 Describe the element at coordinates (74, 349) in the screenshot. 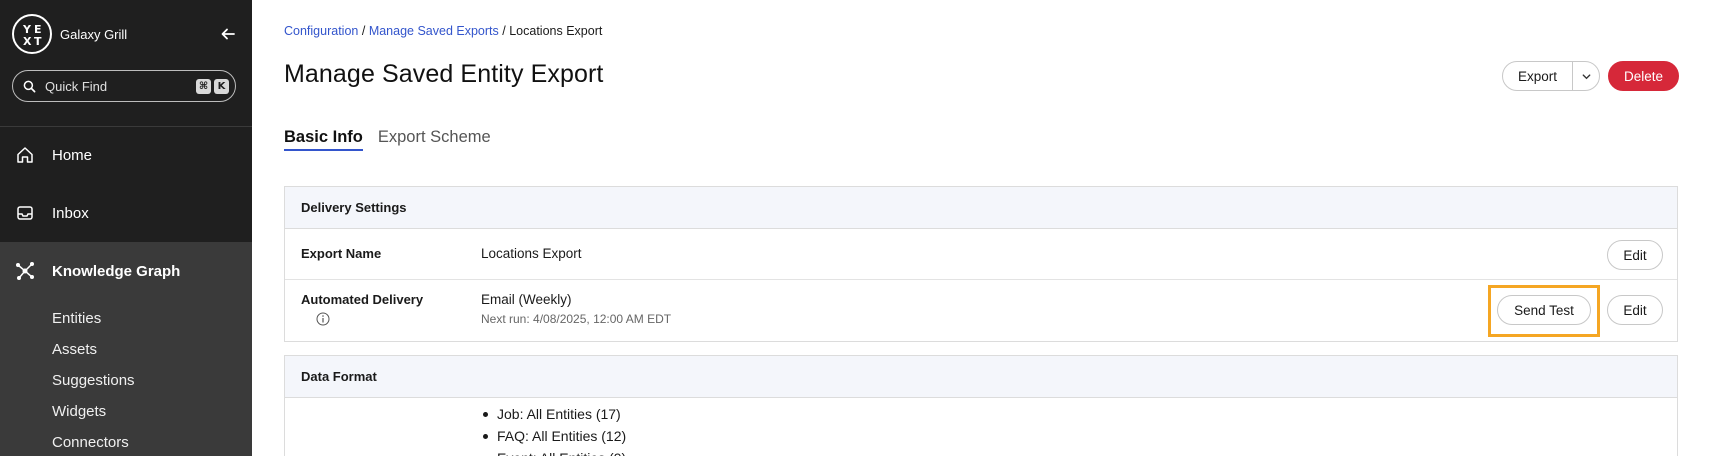

I see `sidebar-subitem-assets: Assets` at that location.